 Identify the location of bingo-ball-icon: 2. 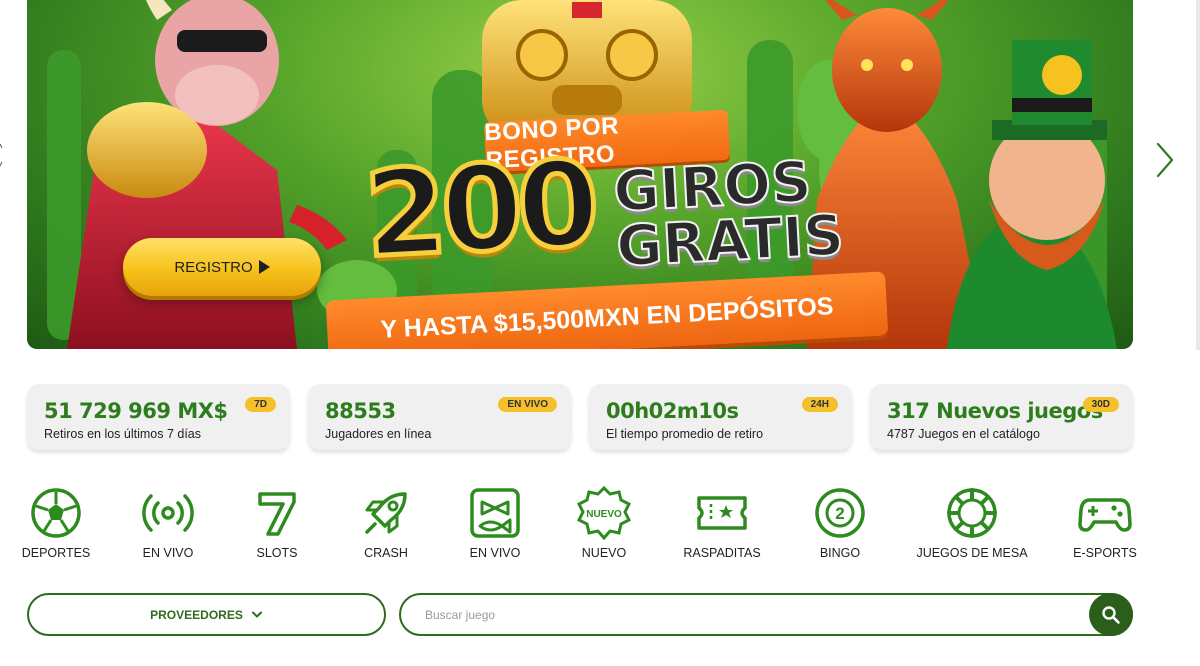
(840, 513).